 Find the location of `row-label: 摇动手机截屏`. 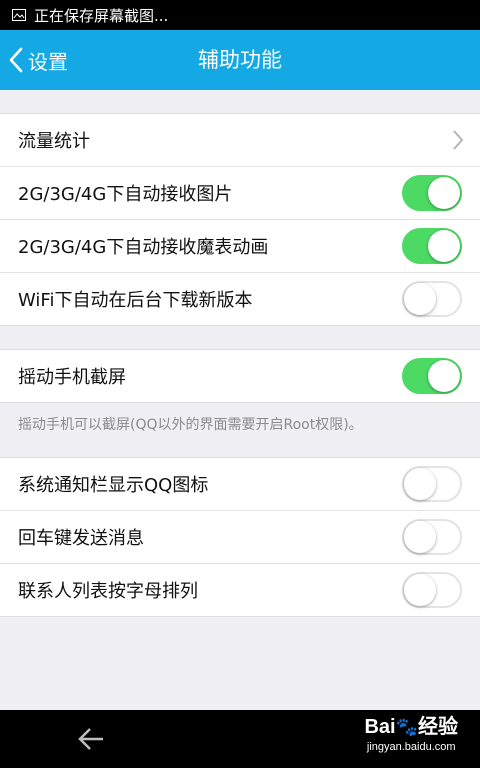

row-label: 摇动手机截屏 is located at coordinates (72, 377).